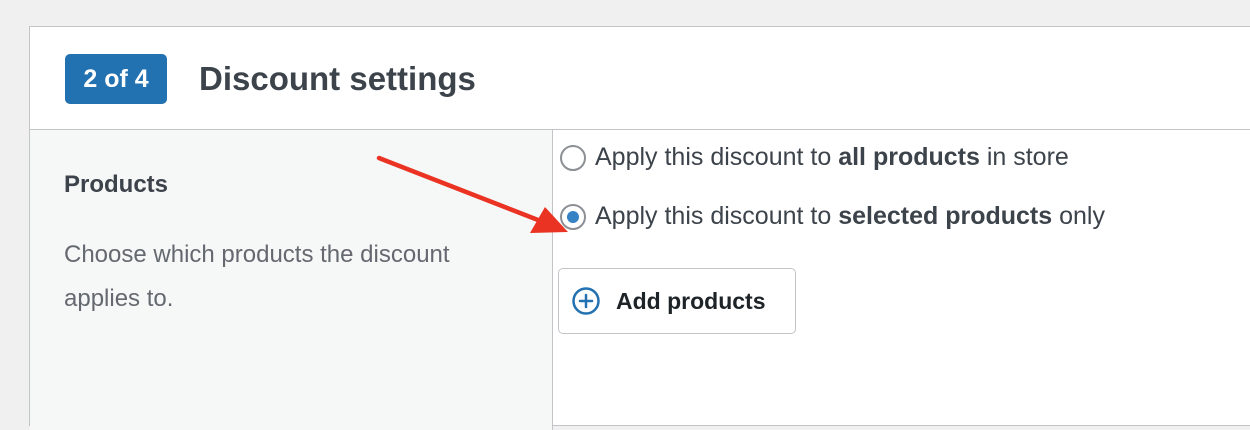 Image resolution: width=1250 pixels, height=430 pixels. Describe the element at coordinates (337, 78) in the screenshot. I see `page-title: Discount settings` at that location.